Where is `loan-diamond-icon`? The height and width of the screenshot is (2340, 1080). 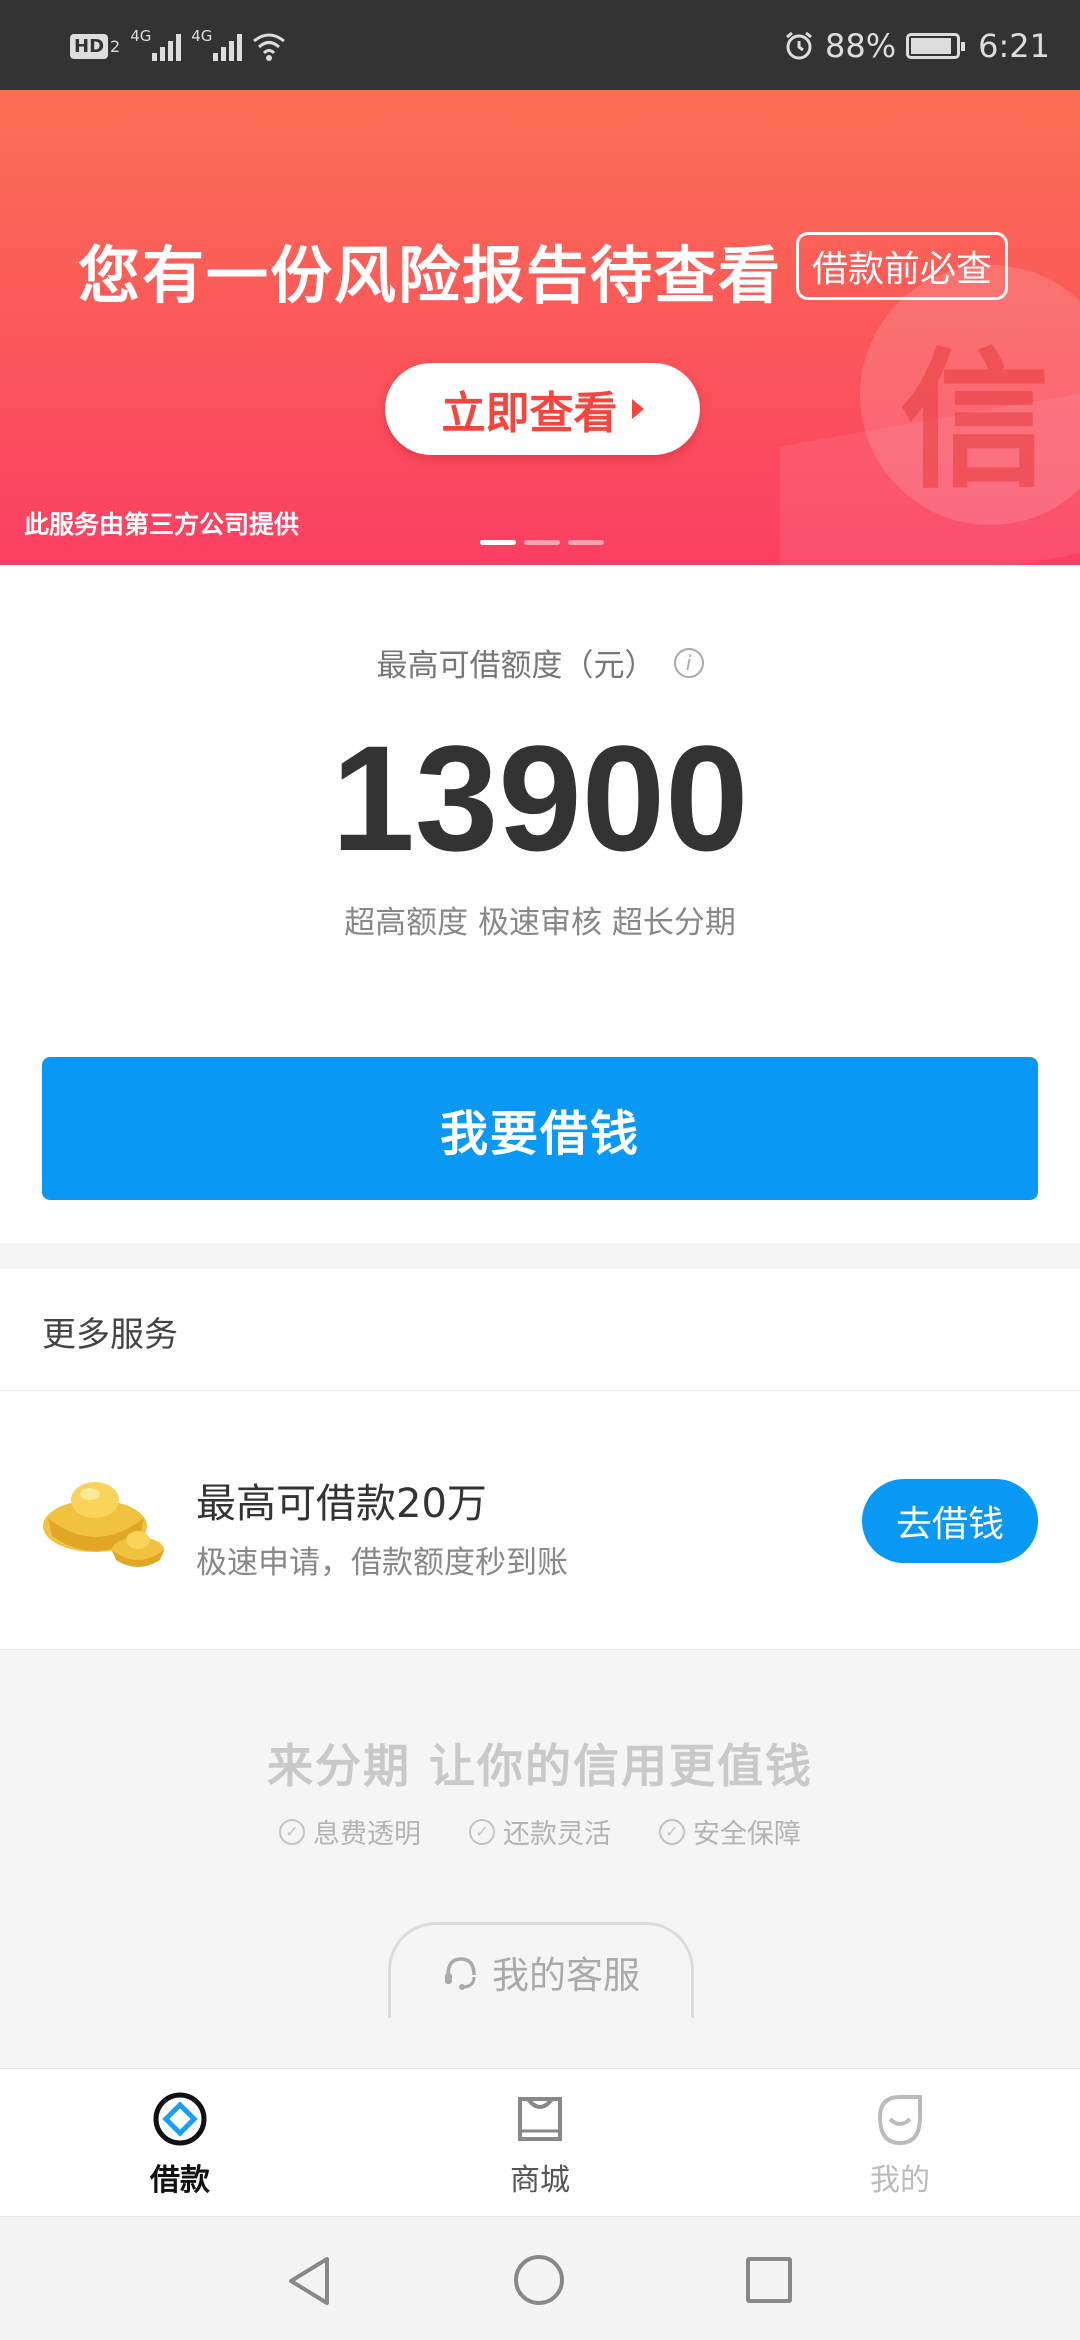
loan-diamond-icon is located at coordinates (180, 2119).